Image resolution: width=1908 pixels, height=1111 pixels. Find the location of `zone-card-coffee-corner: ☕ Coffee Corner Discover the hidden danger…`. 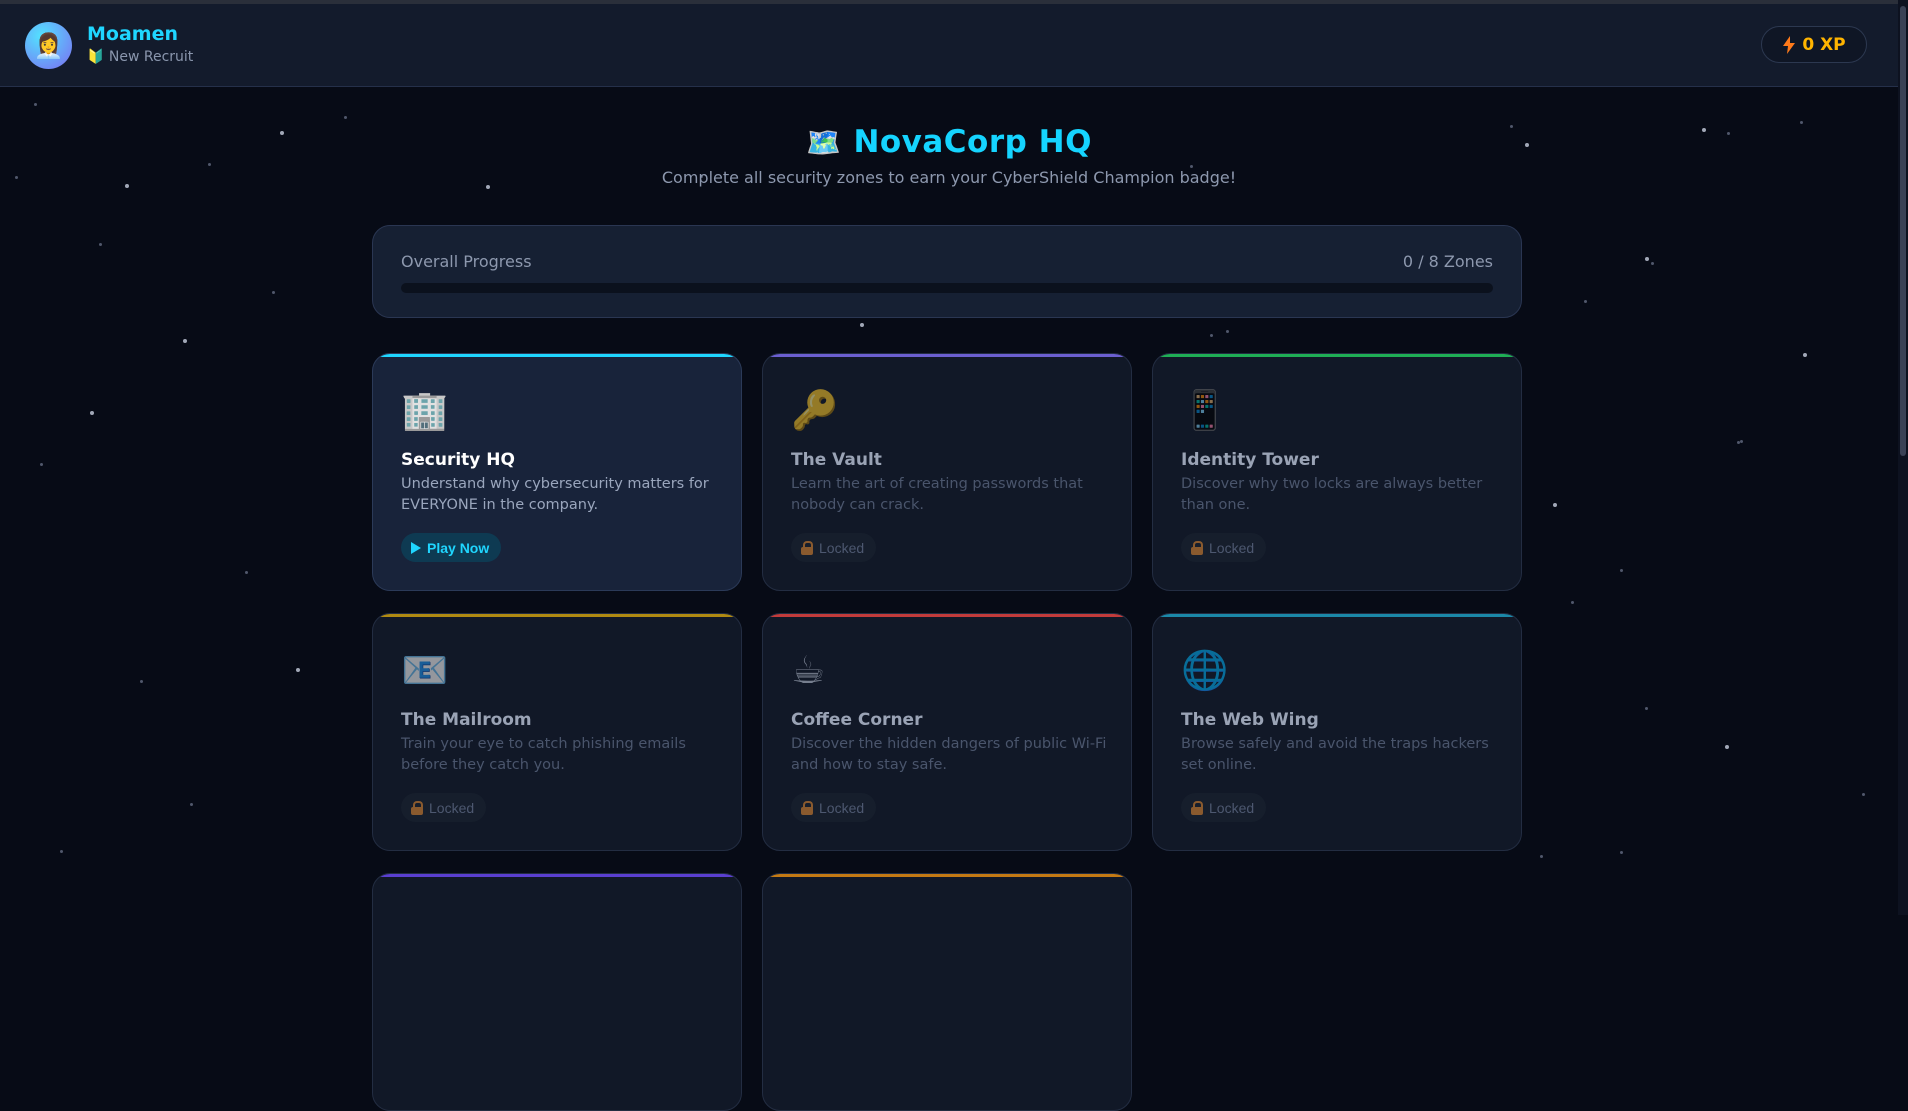

zone-card-coffee-corner: ☕ Coffee Corner Discover the hidden danger… is located at coordinates (947, 732).